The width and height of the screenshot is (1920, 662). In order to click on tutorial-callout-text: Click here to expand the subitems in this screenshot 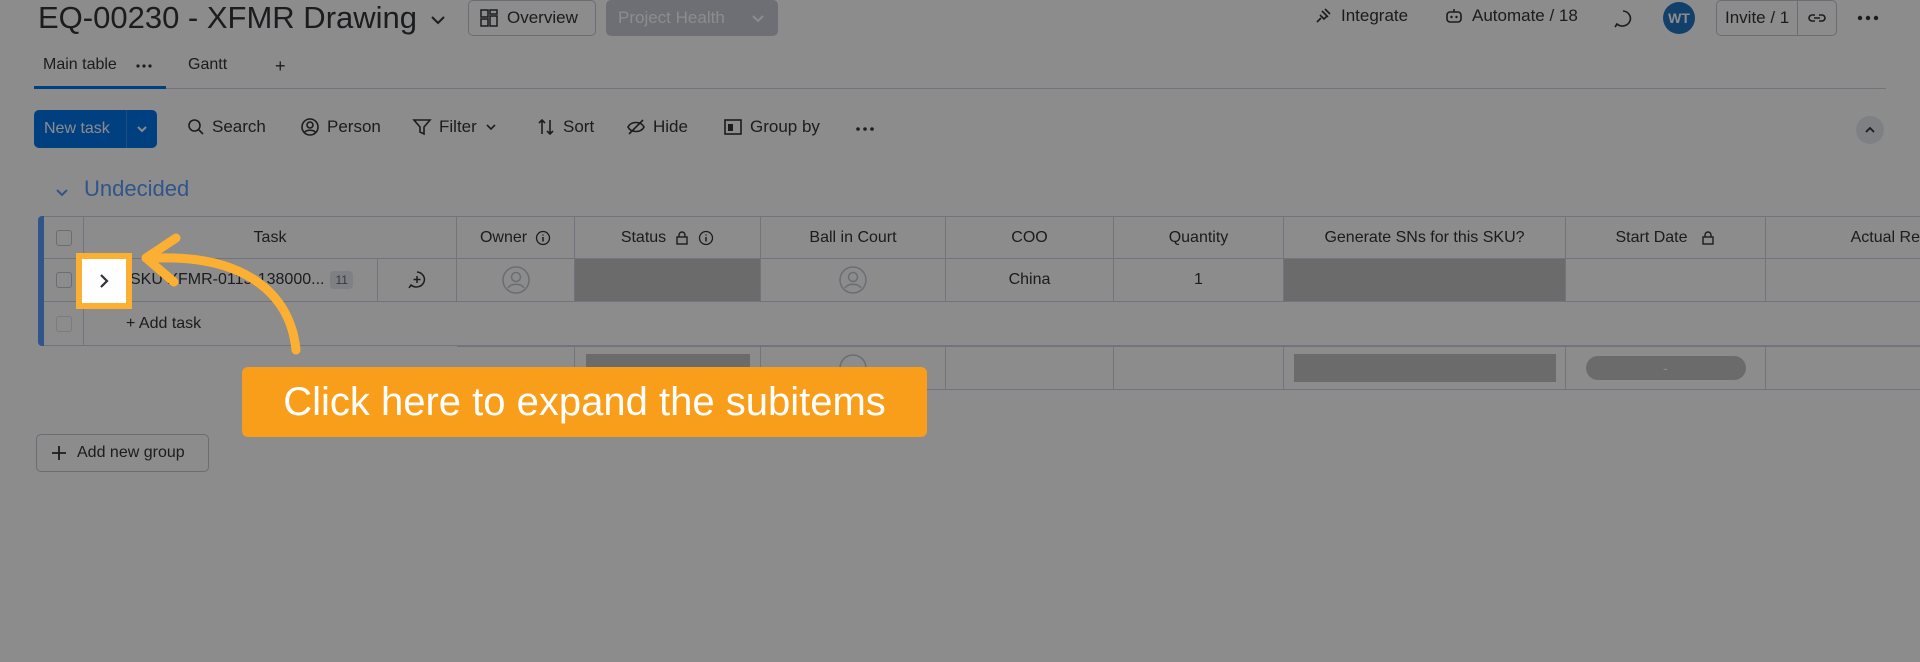, I will do `click(584, 401)`.